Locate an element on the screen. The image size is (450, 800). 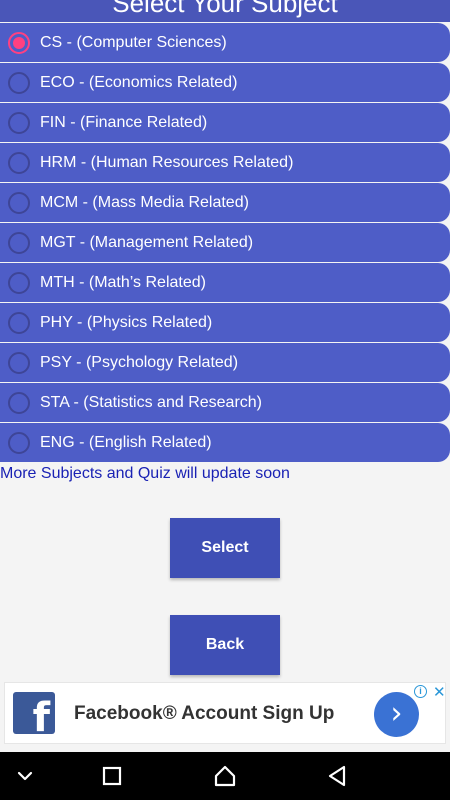
subject-label: MGT - (Management Related) is located at coordinates (147, 242).